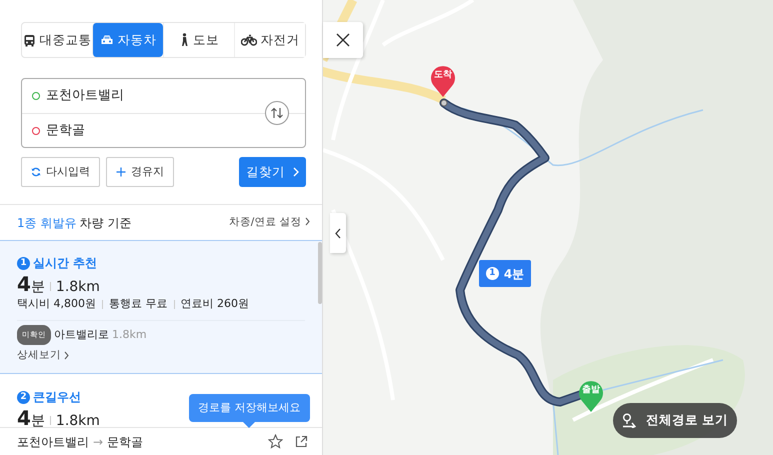 Image resolution: width=773 pixels, height=455 pixels. What do you see at coordinates (121, 172) in the screenshot?
I see `plus-icon` at bounding box center [121, 172].